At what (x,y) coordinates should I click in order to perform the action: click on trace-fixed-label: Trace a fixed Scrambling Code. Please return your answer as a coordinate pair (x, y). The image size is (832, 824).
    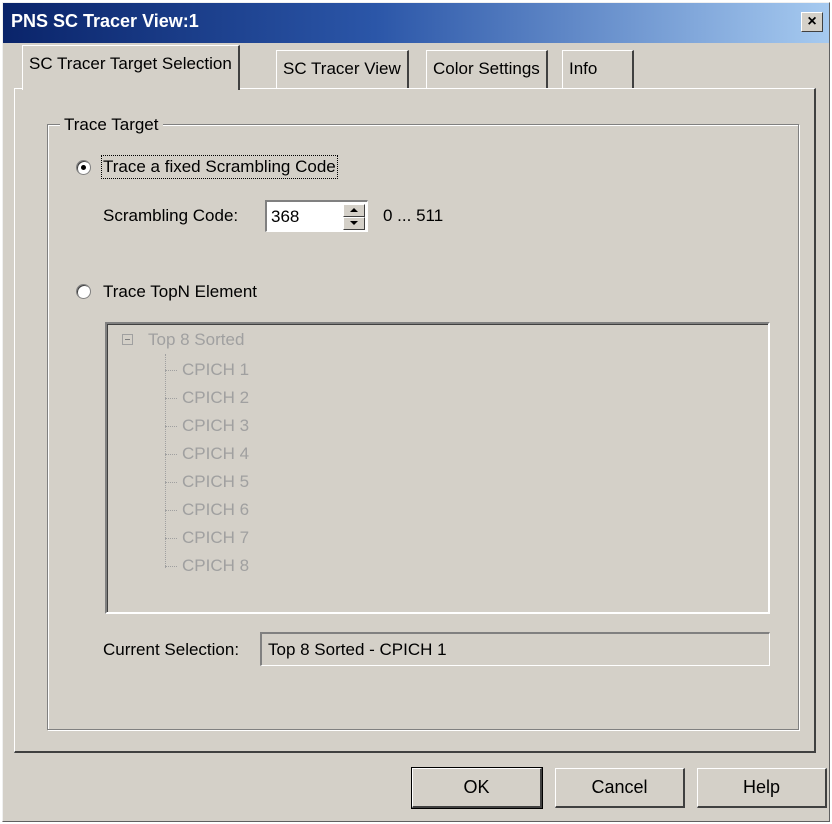
    Looking at the image, I should click on (219, 167).